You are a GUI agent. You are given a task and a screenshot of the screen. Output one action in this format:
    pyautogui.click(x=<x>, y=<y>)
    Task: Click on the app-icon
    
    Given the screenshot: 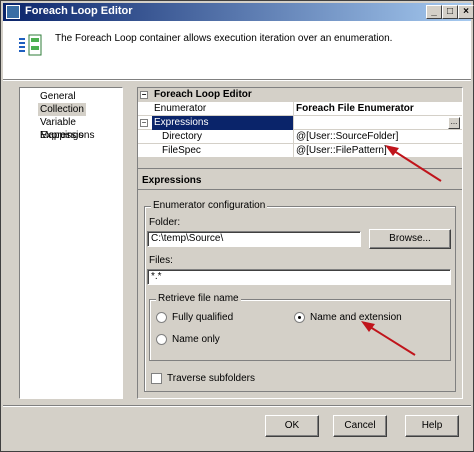 What is the action you would take?
    pyautogui.click(x=13, y=12)
    